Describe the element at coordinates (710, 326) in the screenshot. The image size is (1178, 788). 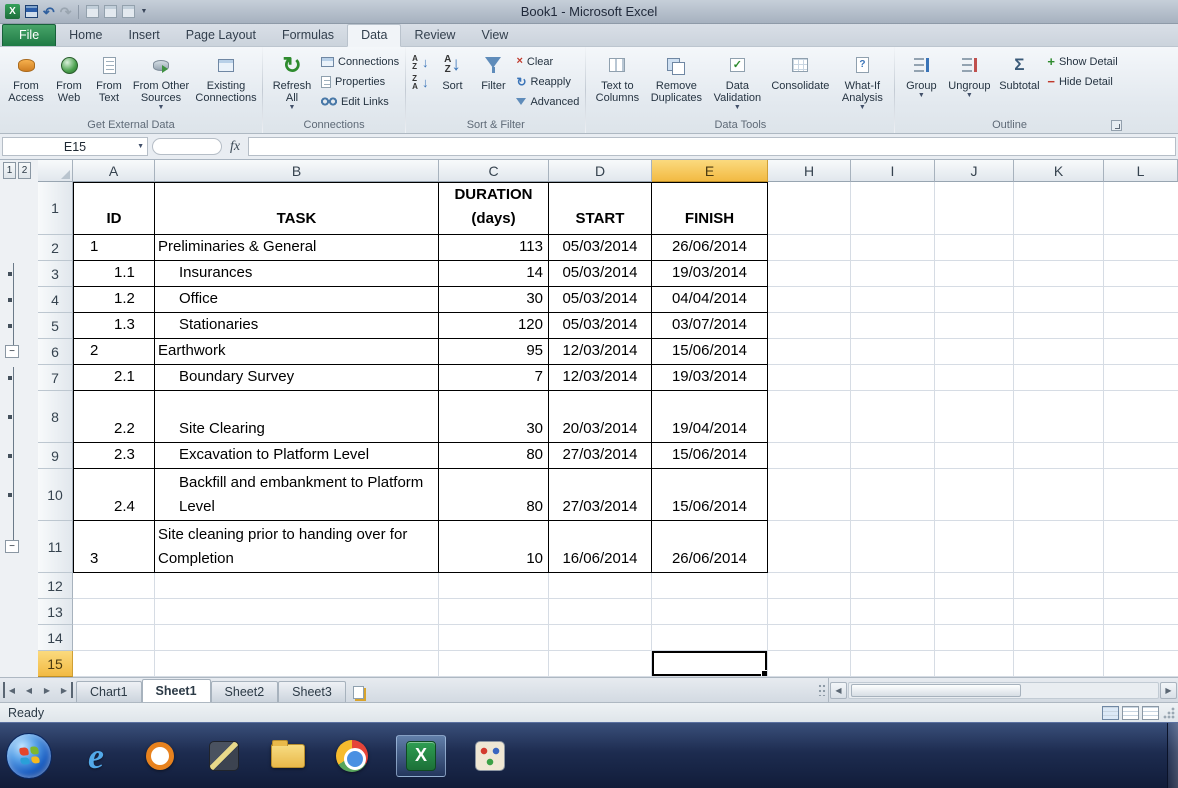
I see `cell-E5: 03/07/2014` at that location.